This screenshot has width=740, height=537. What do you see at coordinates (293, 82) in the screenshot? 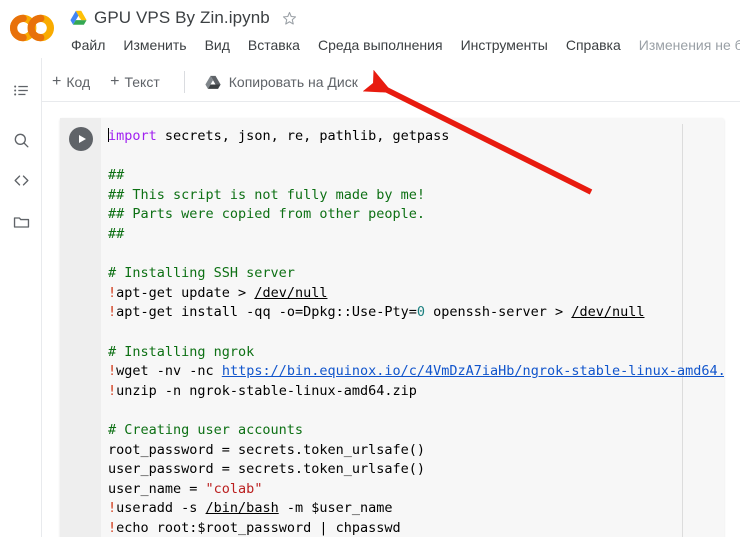
I see `copy-to-drive-label: Копировать на Диск` at bounding box center [293, 82].